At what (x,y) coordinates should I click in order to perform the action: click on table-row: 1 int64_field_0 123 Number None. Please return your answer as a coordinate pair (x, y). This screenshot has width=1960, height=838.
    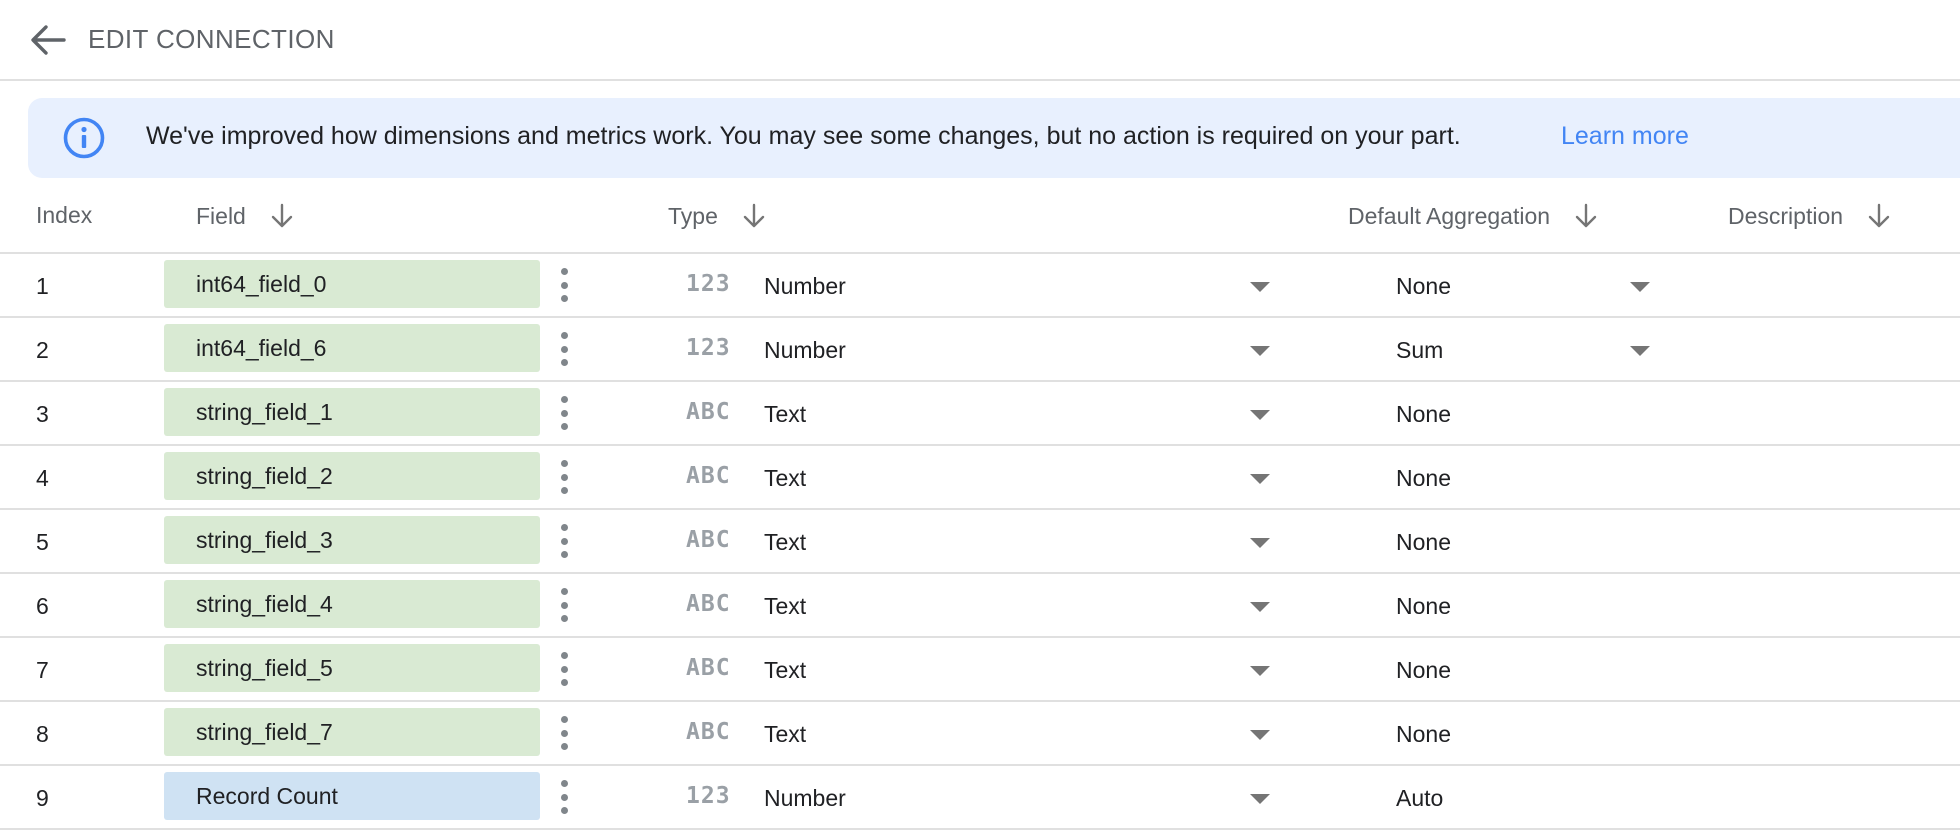
    Looking at the image, I should click on (980, 286).